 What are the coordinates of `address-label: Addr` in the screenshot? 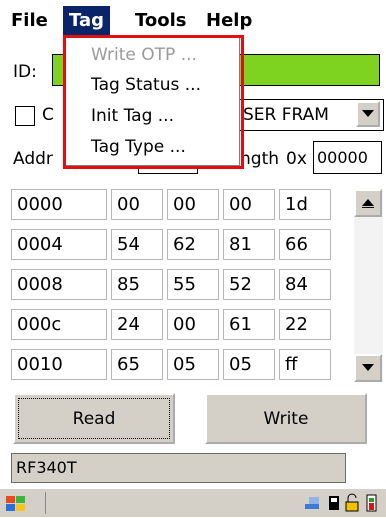 It's located at (33, 159).